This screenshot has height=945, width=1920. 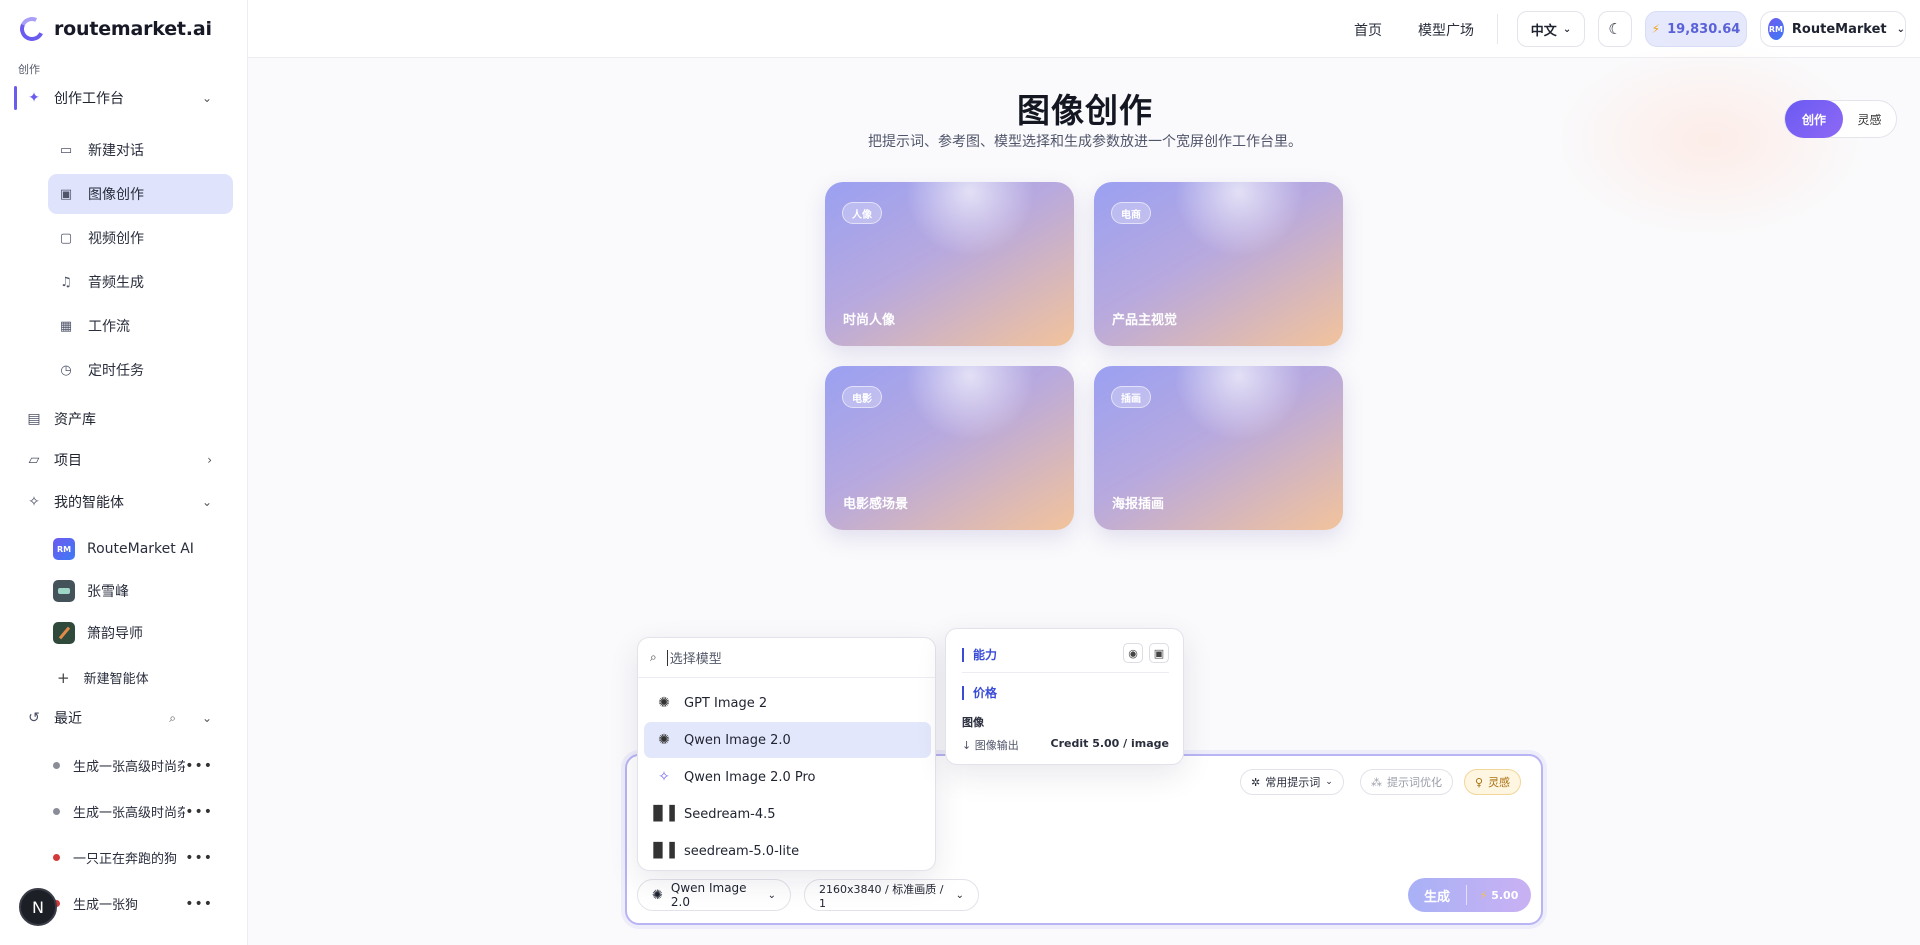 What do you see at coordinates (123, 419) in the screenshot?
I see `nav-assets: ▤ 资产库` at bounding box center [123, 419].